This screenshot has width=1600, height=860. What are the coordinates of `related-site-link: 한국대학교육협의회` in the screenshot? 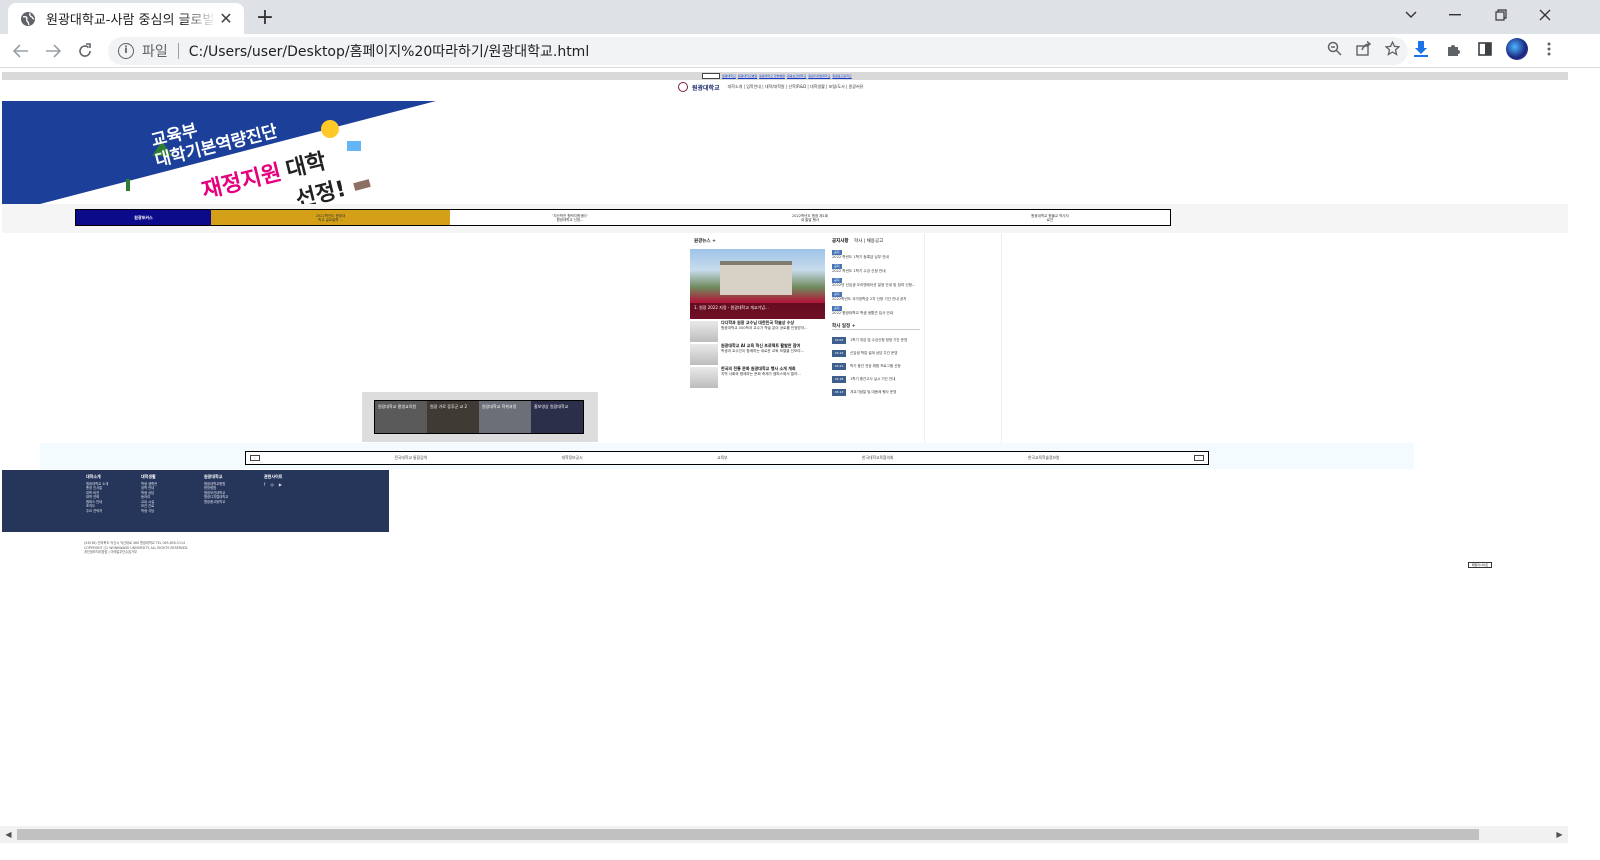 It's located at (877, 458).